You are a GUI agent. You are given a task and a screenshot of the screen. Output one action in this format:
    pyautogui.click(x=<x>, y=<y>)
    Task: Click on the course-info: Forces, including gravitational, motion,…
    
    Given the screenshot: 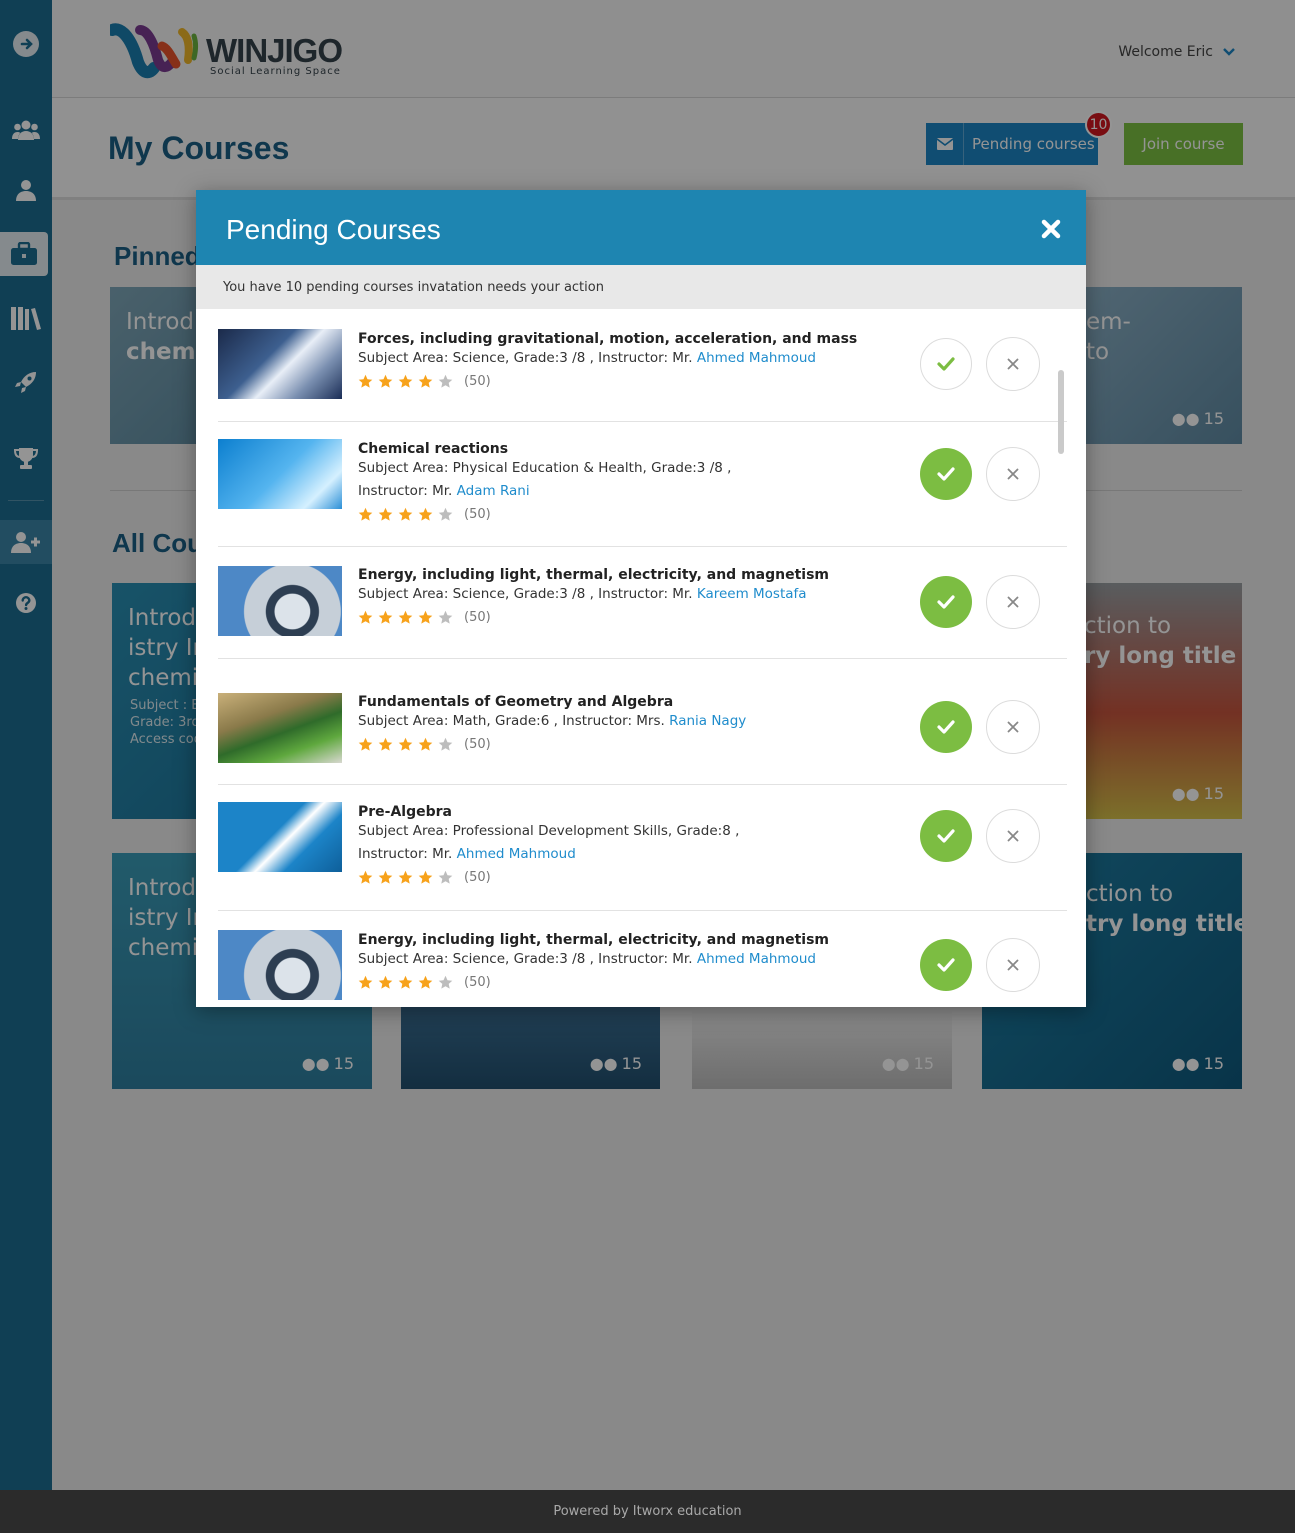 What is the action you would take?
    pyautogui.click(x=638, y=360)
    